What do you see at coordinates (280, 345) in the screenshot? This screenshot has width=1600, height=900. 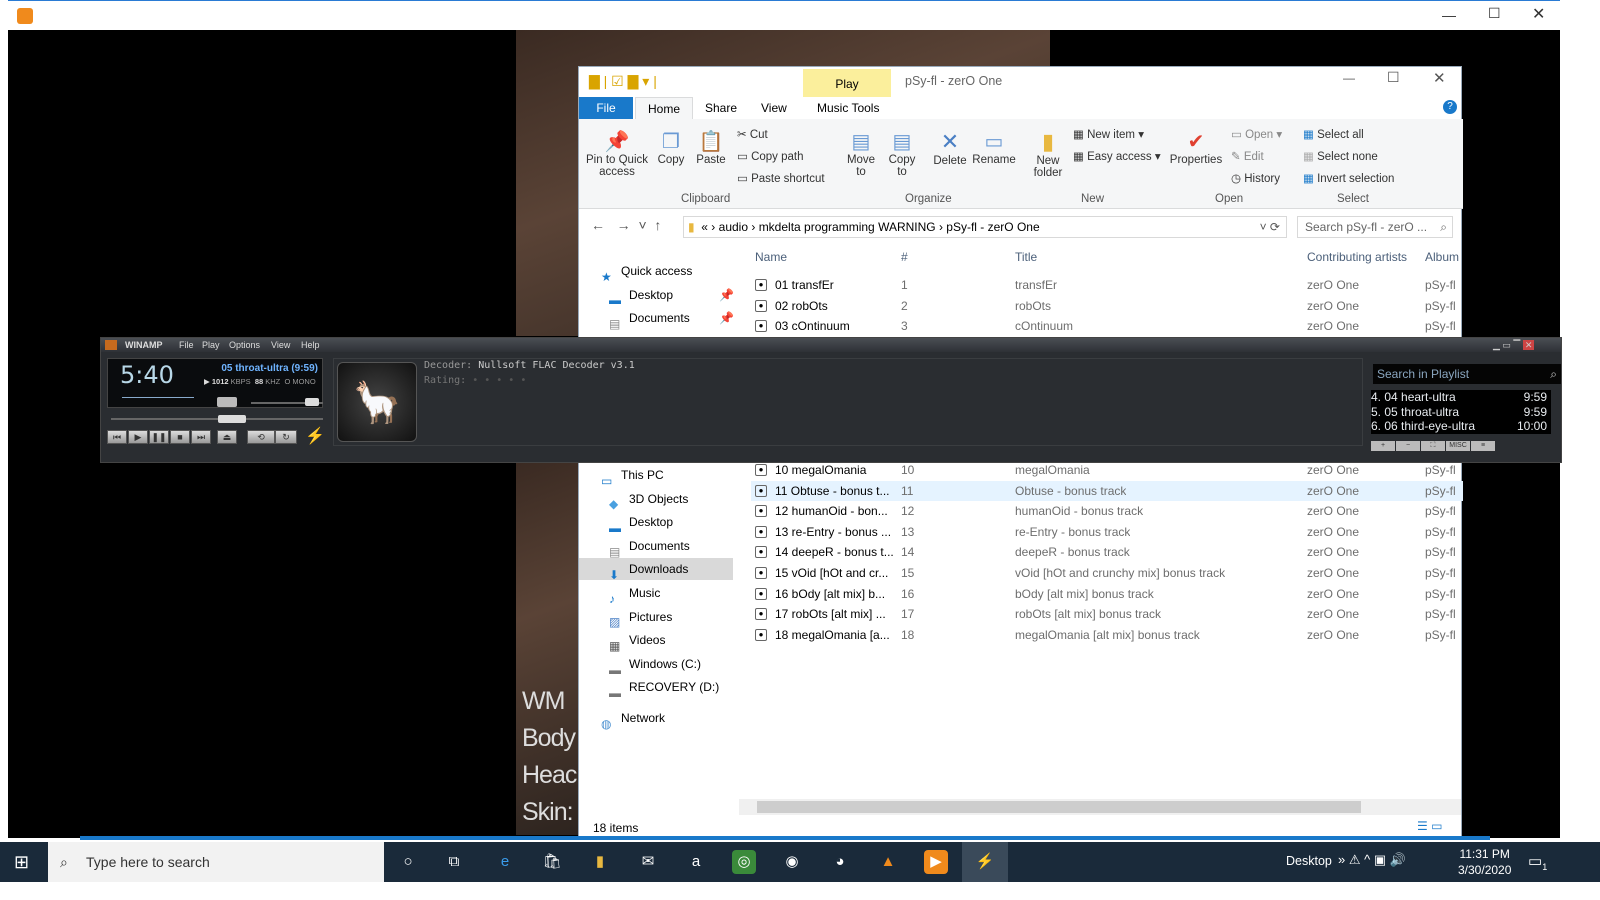 I see `menu-view: View` at bounding box center [280, 345].